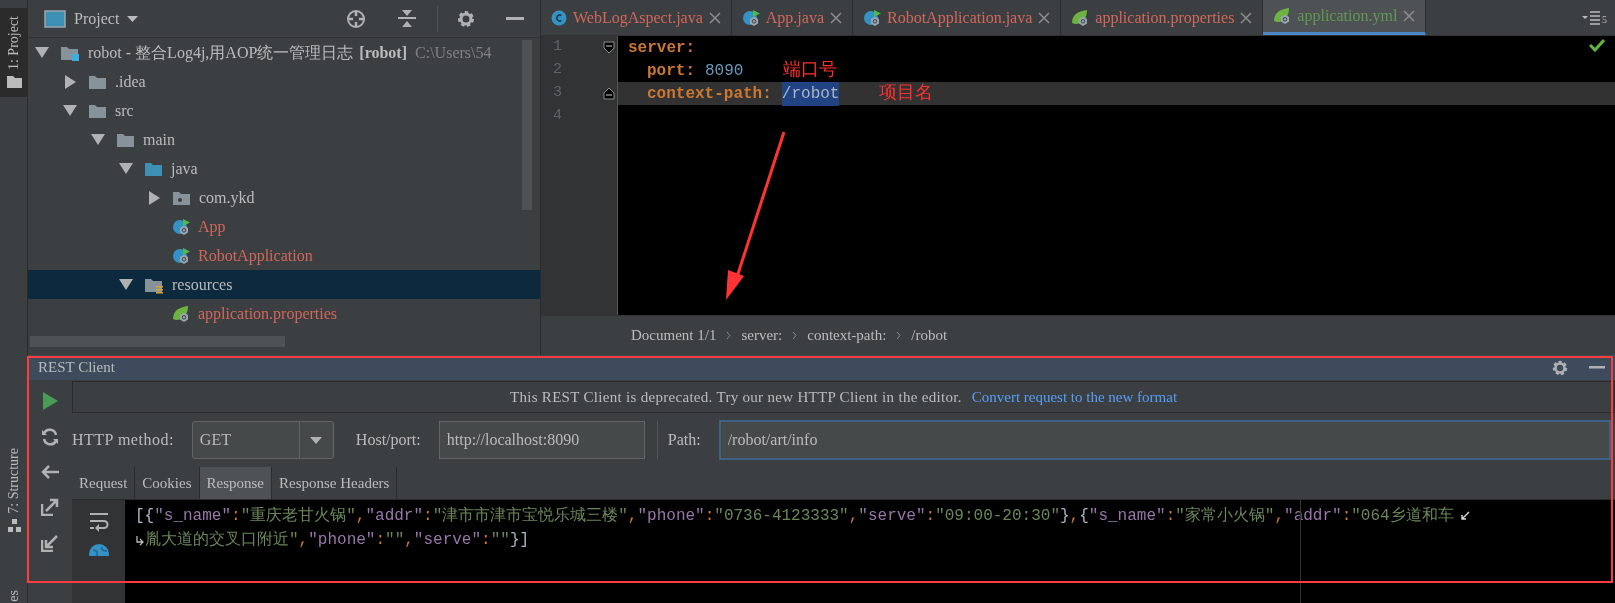 The image size is (1615, 603). What do you see at coordinates (14, 525) in the screenshot?
I see `structure-icon` at bounding box center [14, 525].